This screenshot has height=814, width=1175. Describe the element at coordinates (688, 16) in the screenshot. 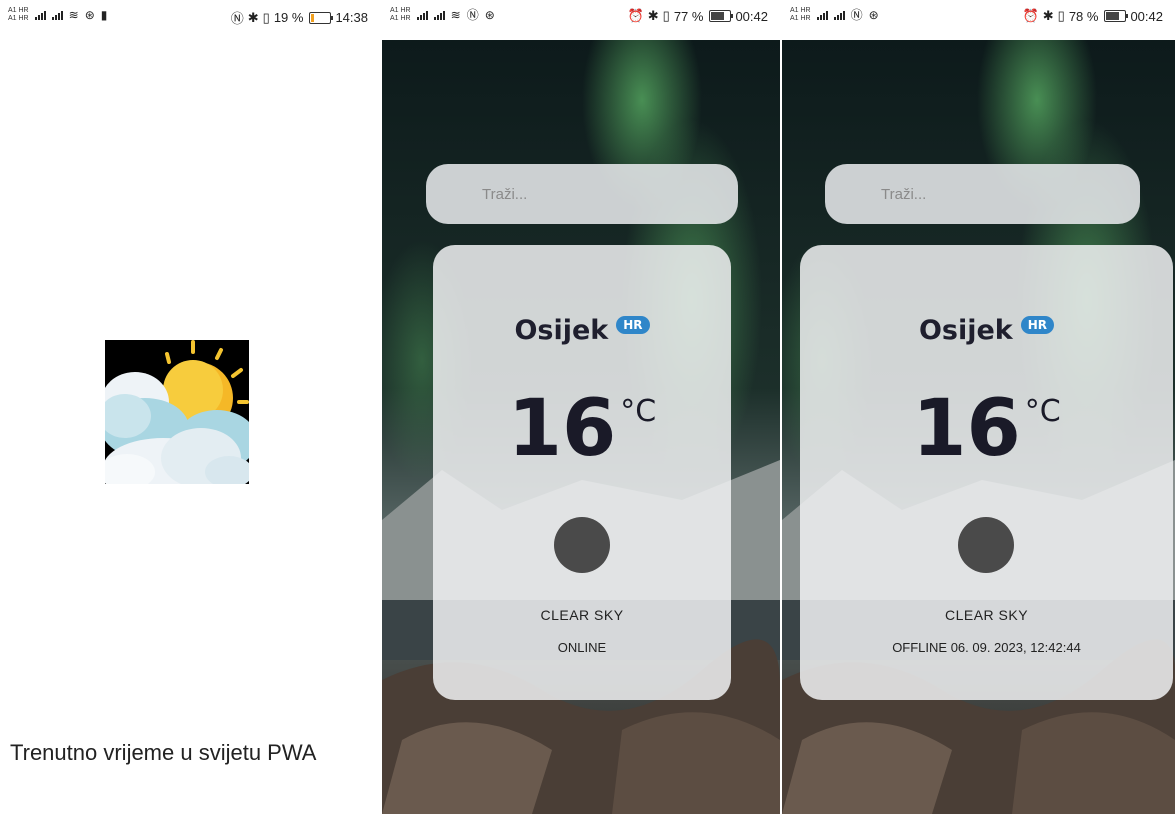

I see `battery-percent: 77 %` at that location.